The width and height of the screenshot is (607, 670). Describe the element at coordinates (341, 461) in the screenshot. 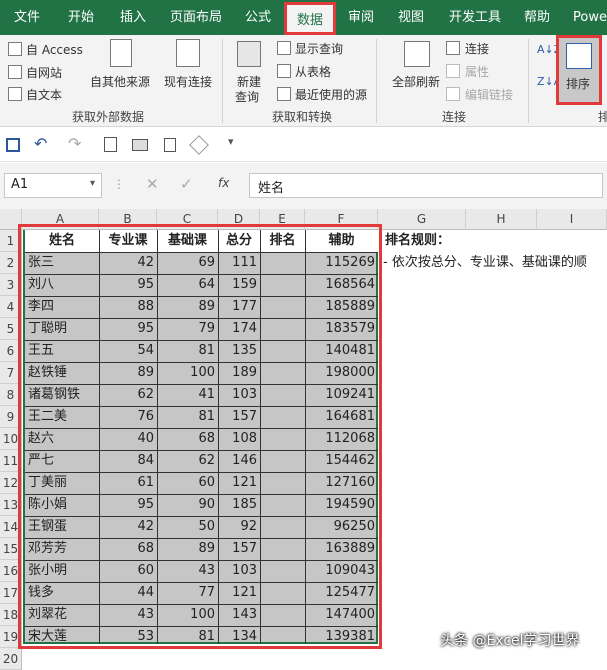

I see `table-cell: 154462` at that location.